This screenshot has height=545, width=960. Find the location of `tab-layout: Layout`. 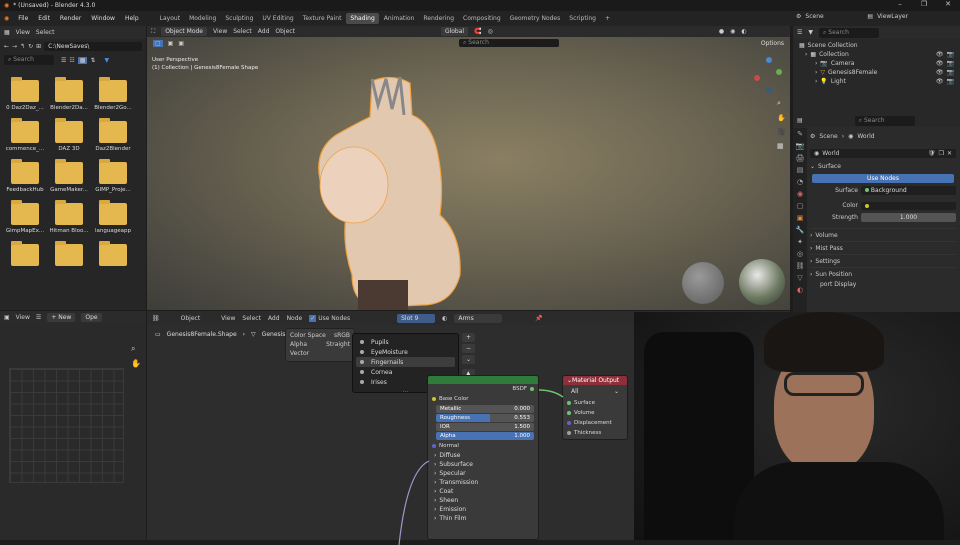

tab-layout: Layout is located at coordinates (170, 18).